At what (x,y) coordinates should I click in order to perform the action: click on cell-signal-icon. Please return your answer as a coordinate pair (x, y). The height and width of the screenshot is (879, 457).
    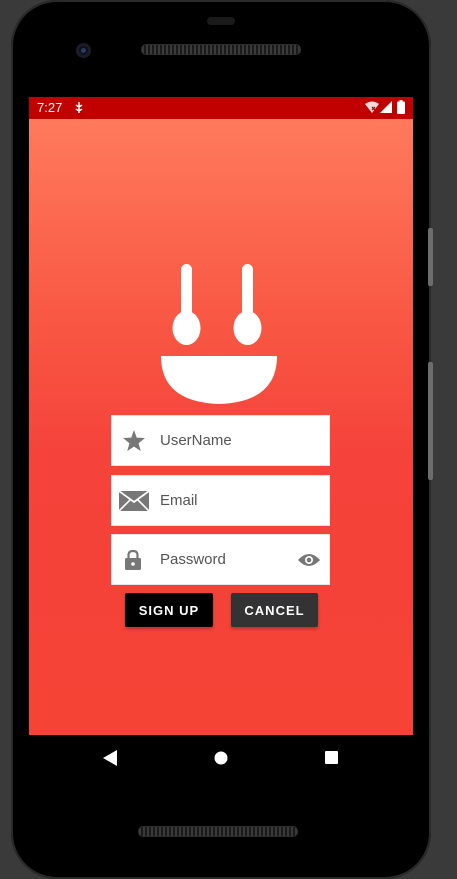
    Looking at the image, I should click on (386, 108).